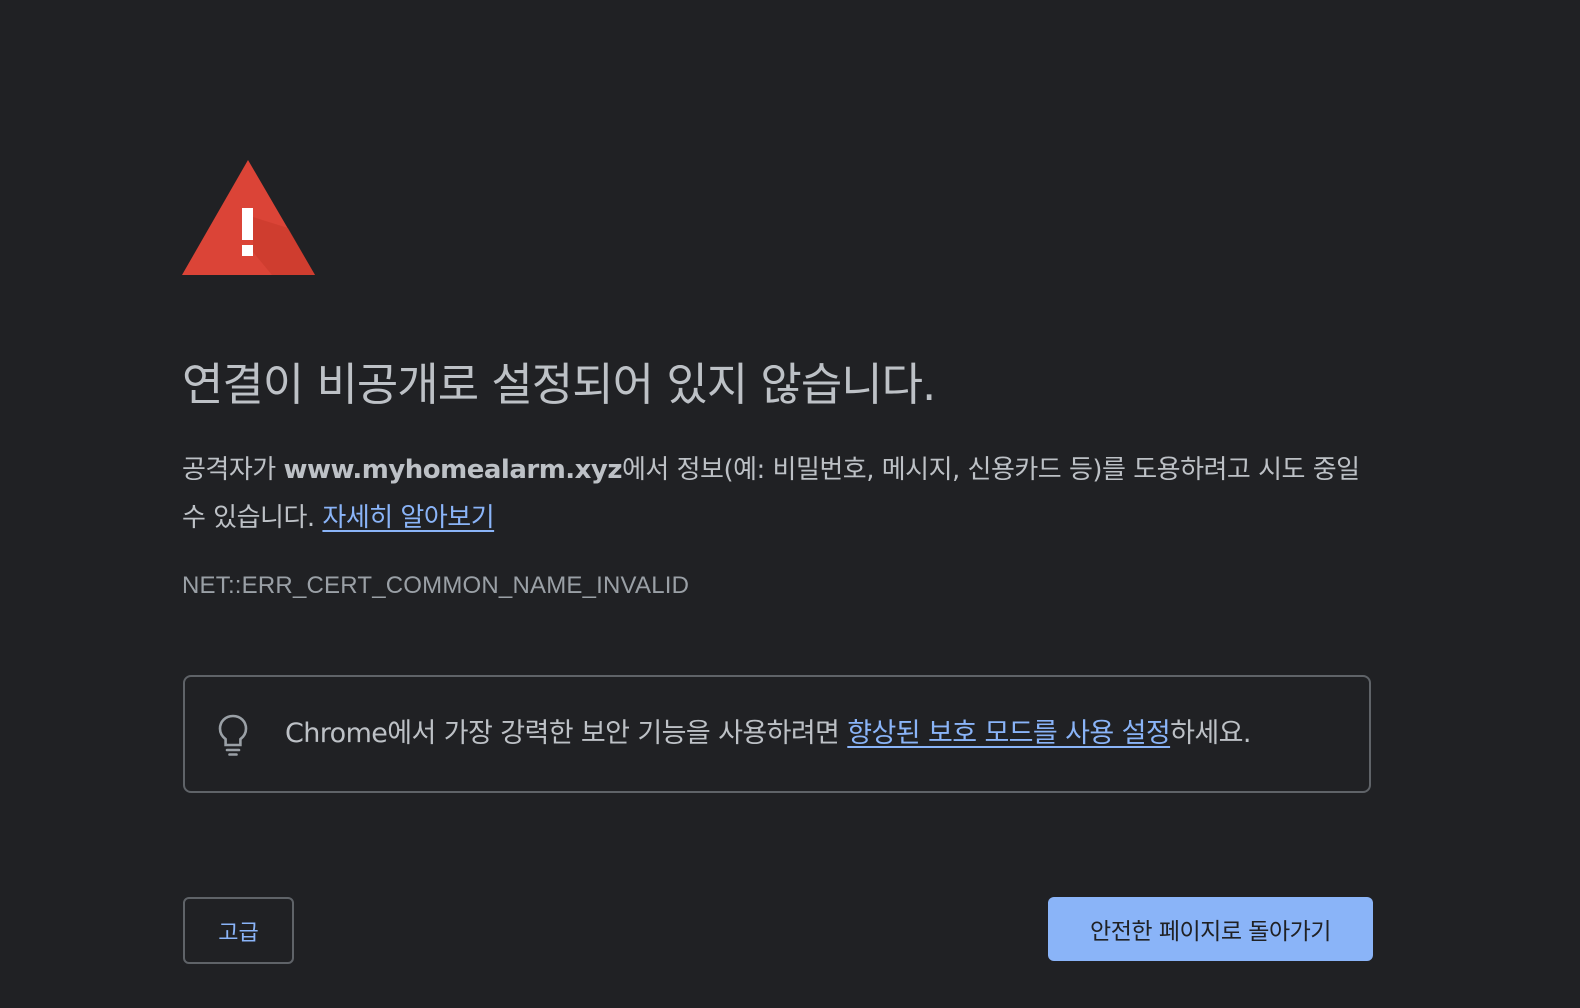  I want to click on learn-more-link: 자세히 알아보기, so click(408, 518).